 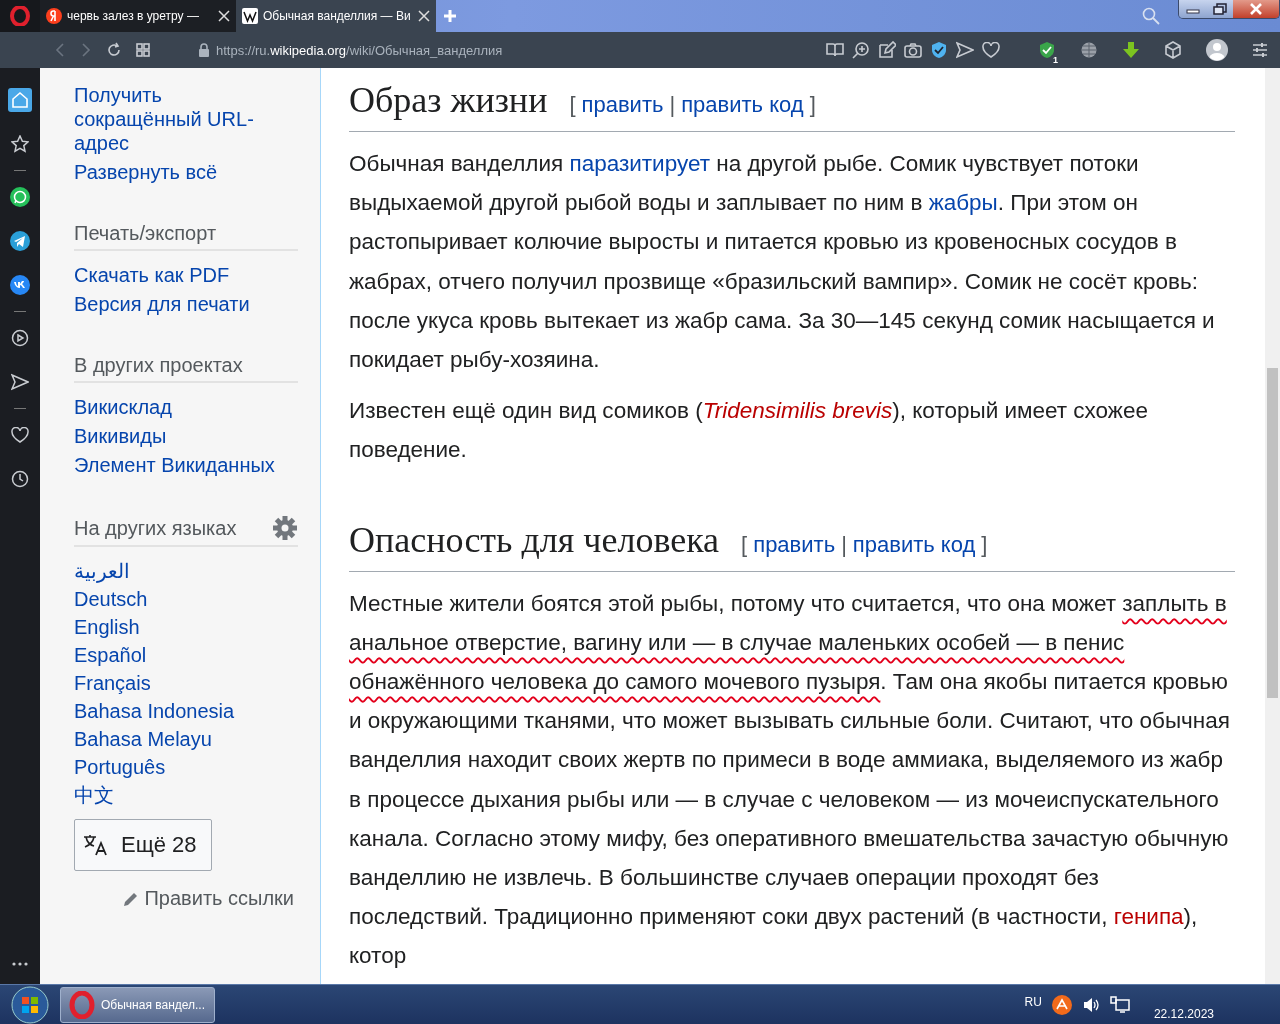 What do you see at coordinates (114, 50) in the screenshot?
I see `reload-icon` at bounding box center [114, 50].